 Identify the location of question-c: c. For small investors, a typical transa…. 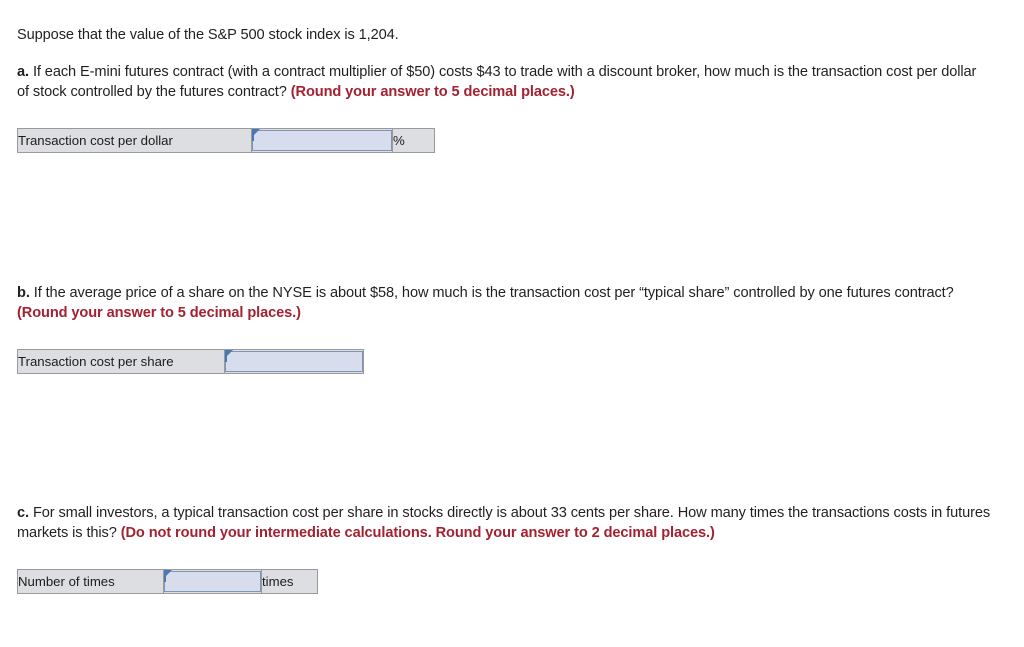
(517, 523).